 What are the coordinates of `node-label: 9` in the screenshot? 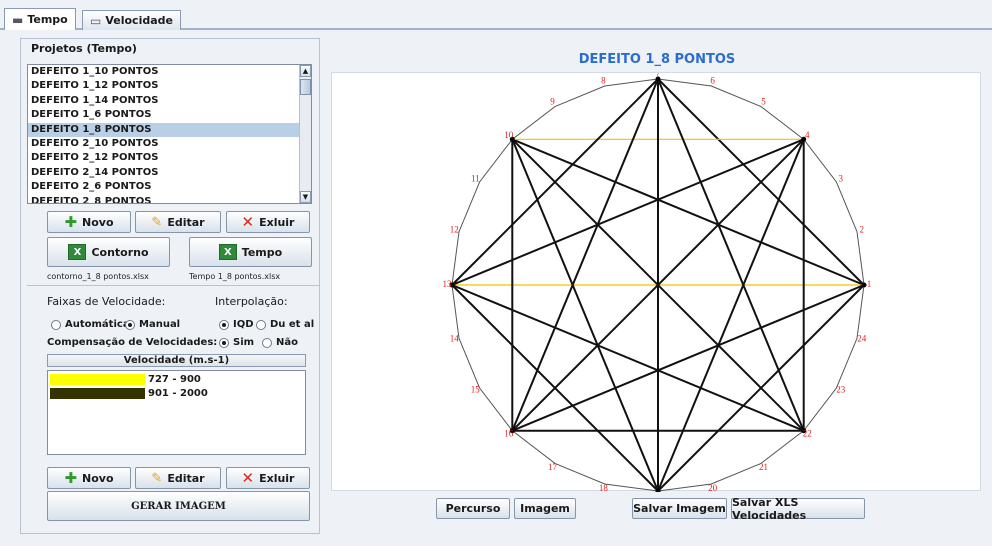 It's located at (552, 101).